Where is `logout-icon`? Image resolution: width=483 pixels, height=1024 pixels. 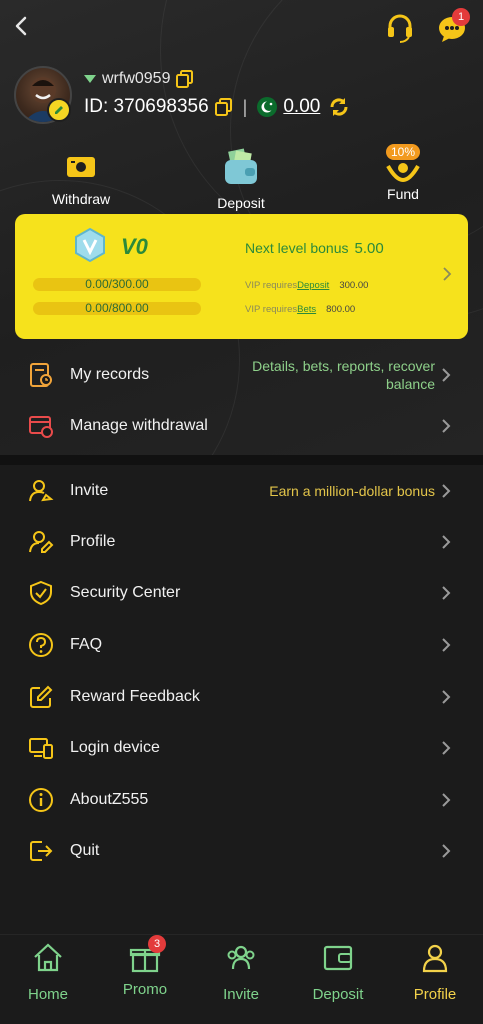 logout-icon is located at coordinates (41, 851).